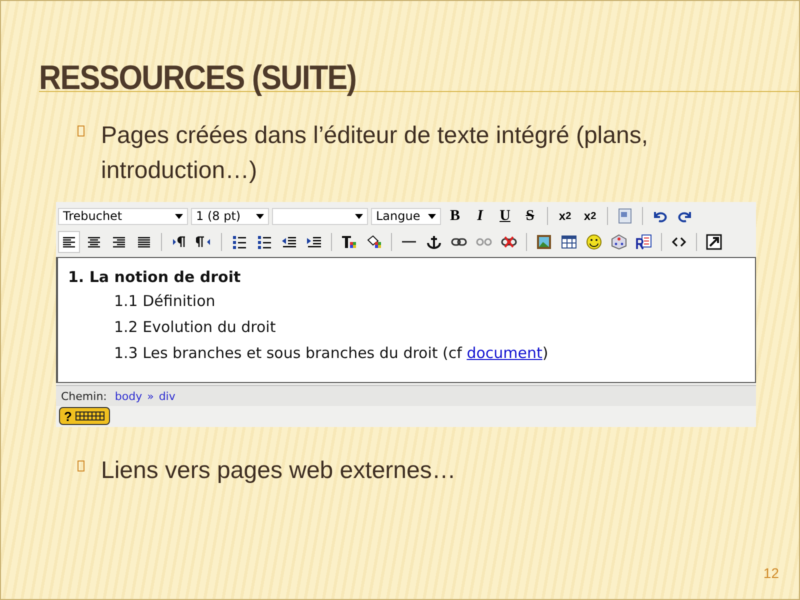 The width and height of the screenshot is (800, 600). I want to click on heading-text: 1. La notion de droit, so click(155, 277).